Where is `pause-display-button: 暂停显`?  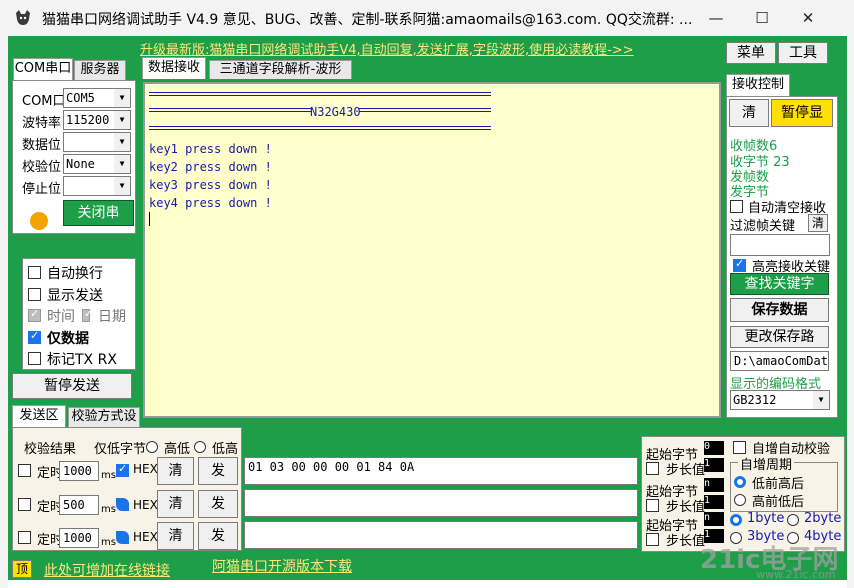 pause-display-button: 暂停显 is located at coordinates (802, 113).